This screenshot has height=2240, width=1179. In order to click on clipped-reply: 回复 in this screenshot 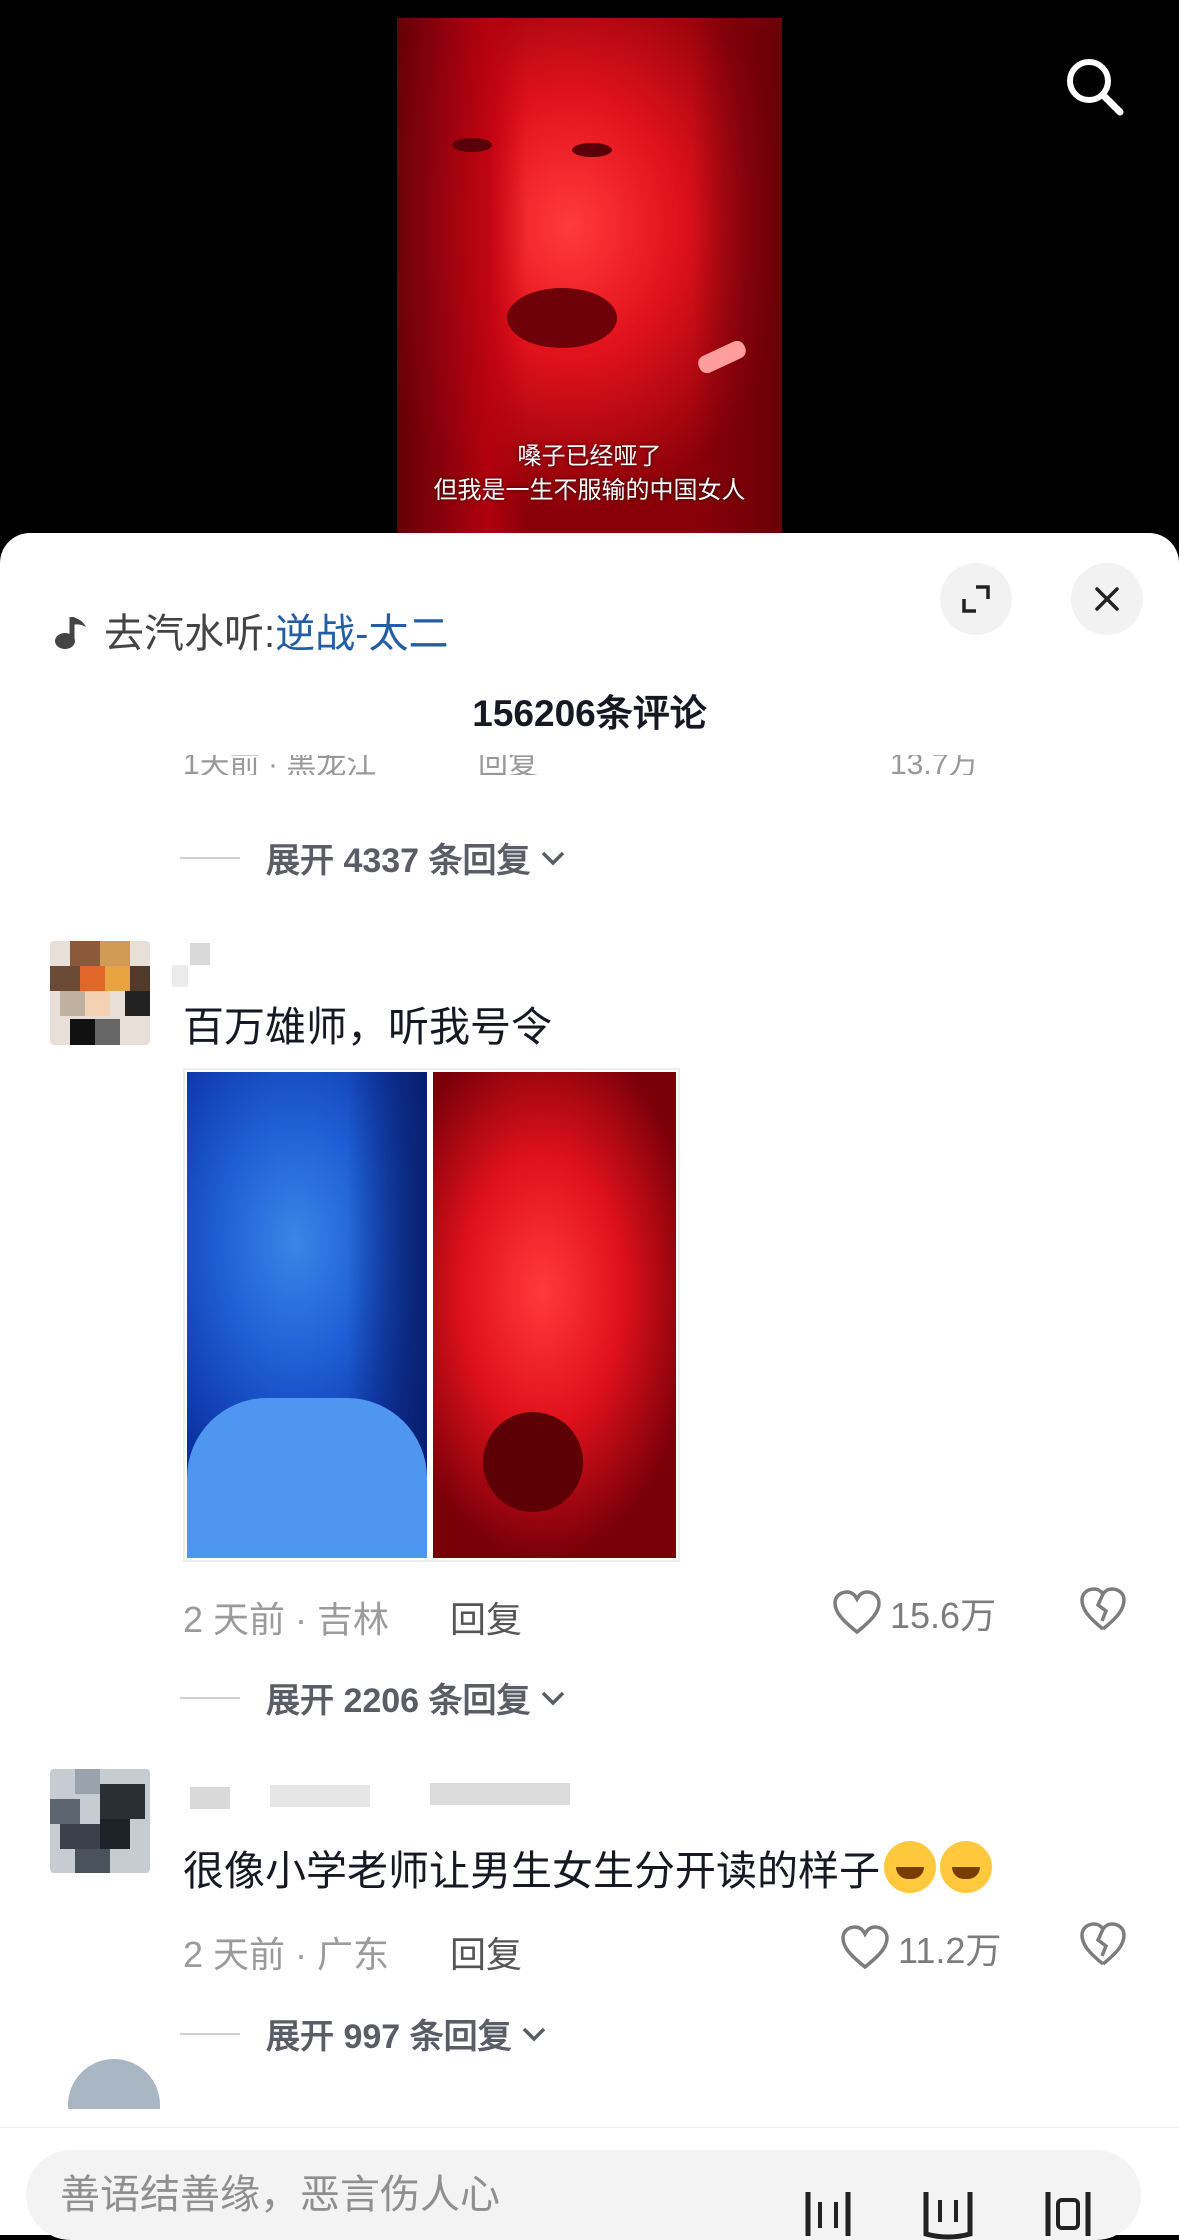, I will do `click(508, 765)`.